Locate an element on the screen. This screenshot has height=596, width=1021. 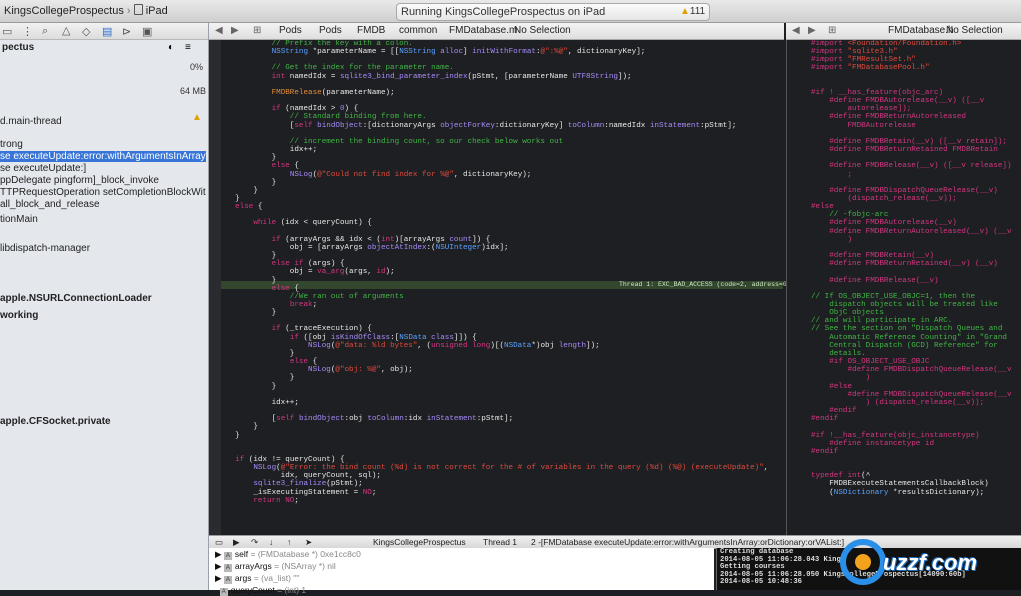
jump-fmdb: FMDB is located at coordinates (371, 30).